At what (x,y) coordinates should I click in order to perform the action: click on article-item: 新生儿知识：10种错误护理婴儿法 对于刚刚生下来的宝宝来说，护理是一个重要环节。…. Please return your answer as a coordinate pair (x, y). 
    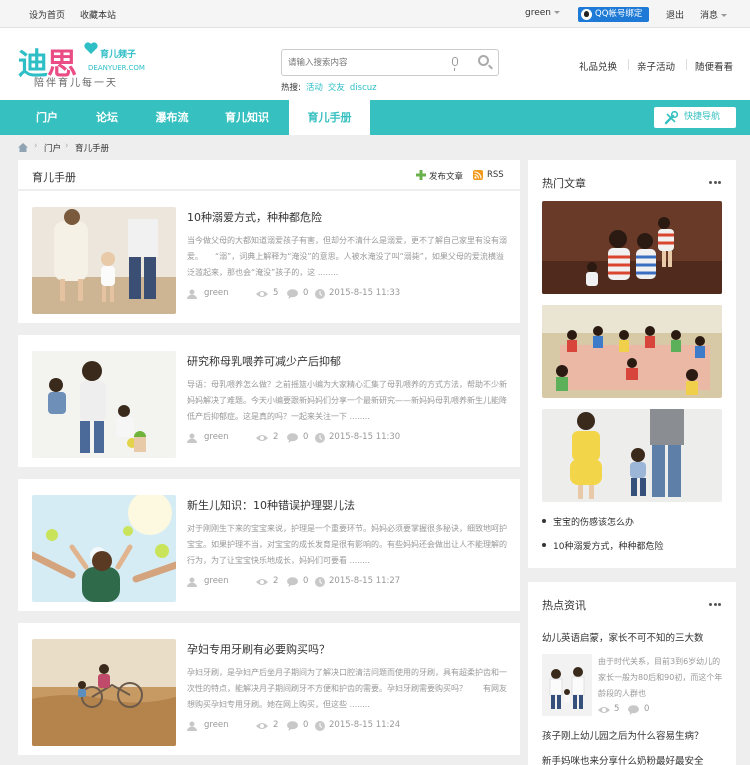
    Looking at the image, I should click on (269, 545).